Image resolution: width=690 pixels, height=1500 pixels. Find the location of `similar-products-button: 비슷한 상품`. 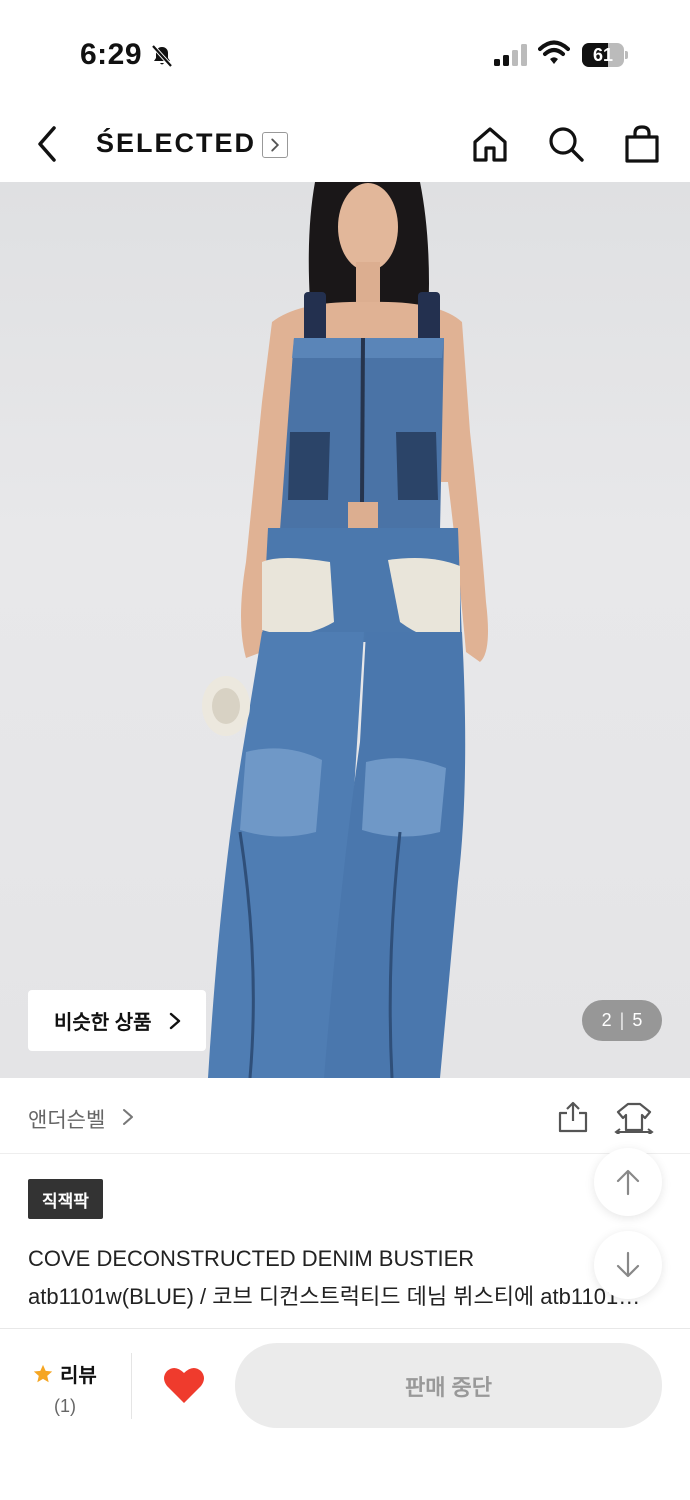

similar-products-button: 비슷한 상품 is located at coordinates (117, 1020).